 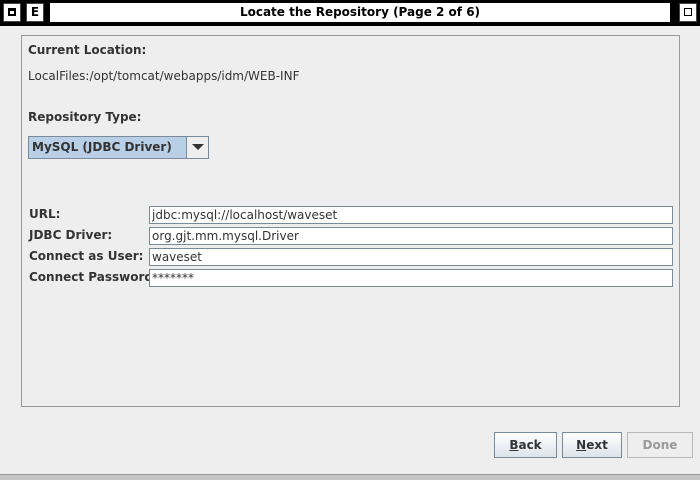 I want to click on window-menu-icon, so click(x=12, y=12).